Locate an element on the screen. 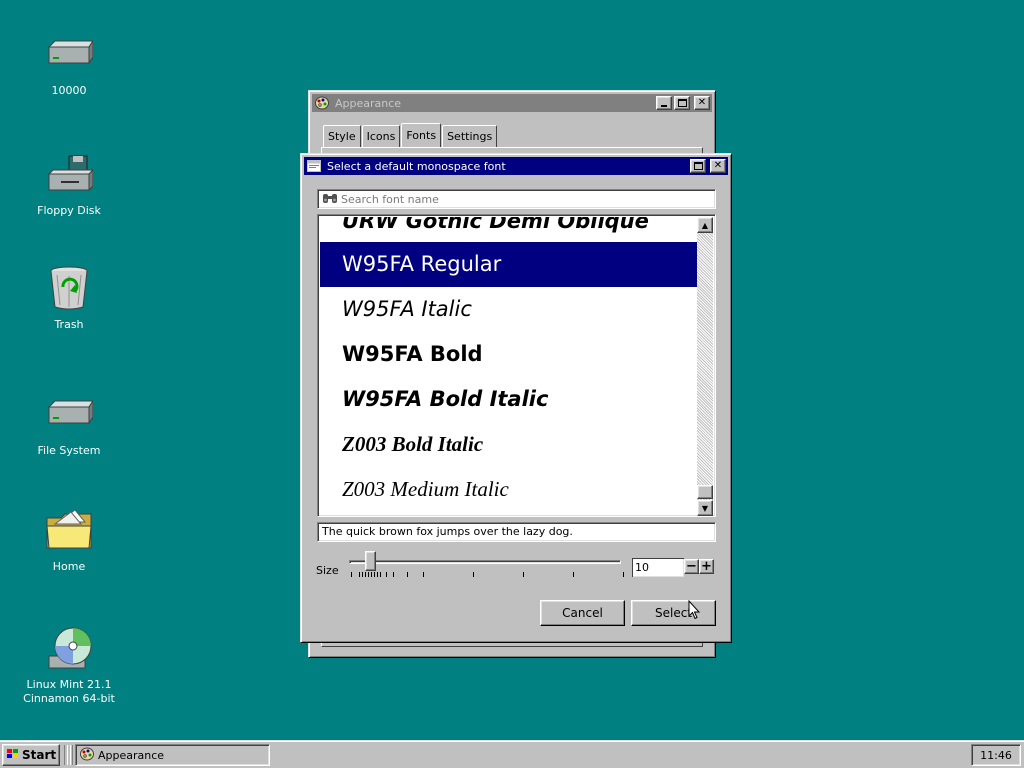 The height and width of the screenshot is (768, 1024). desktop-icon-label: 10000 is located at coordinates (69, 90).